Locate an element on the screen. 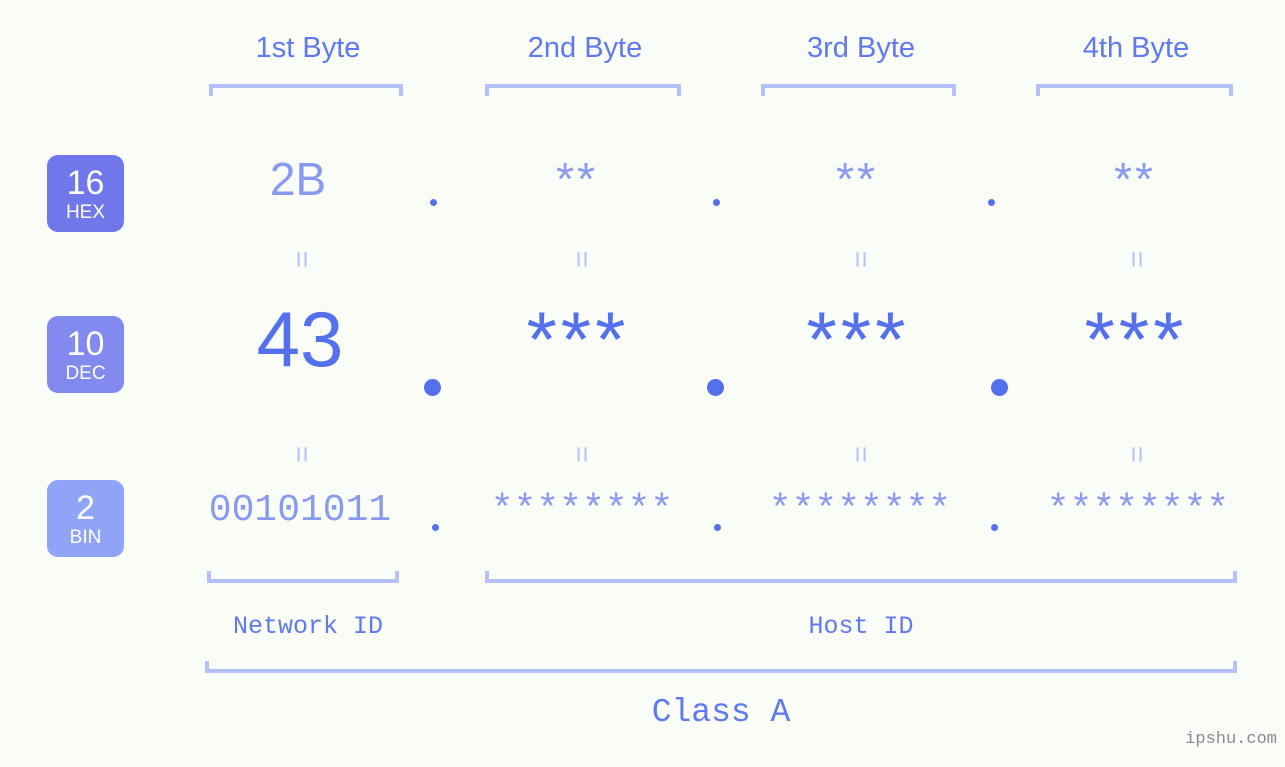 The image size is (1285, 767). dec-byte-4-value: *** is located at coordinates (1136, 339).